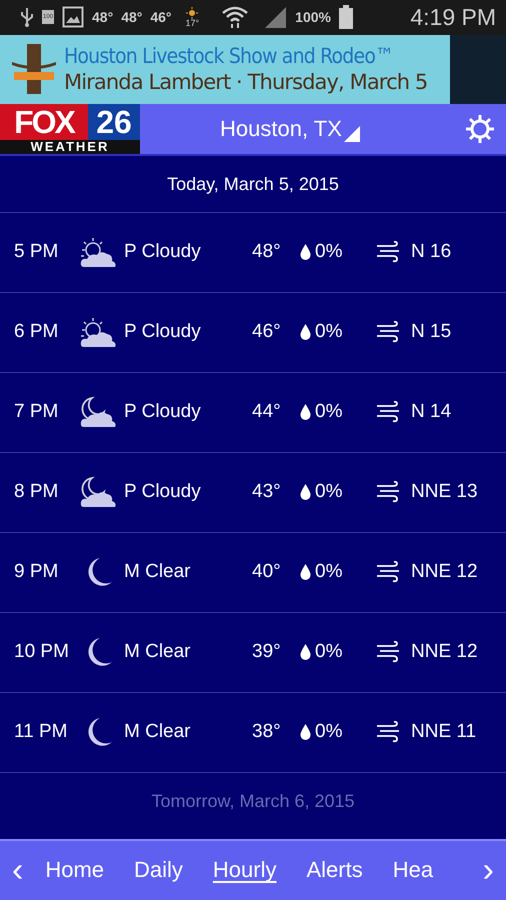 The height and width of the screenshot is (900, 506). What do you see at coordinates (37, 492) in the screenshot?
I see `hour-text: 8 PM` at bounding box center [37, 492].